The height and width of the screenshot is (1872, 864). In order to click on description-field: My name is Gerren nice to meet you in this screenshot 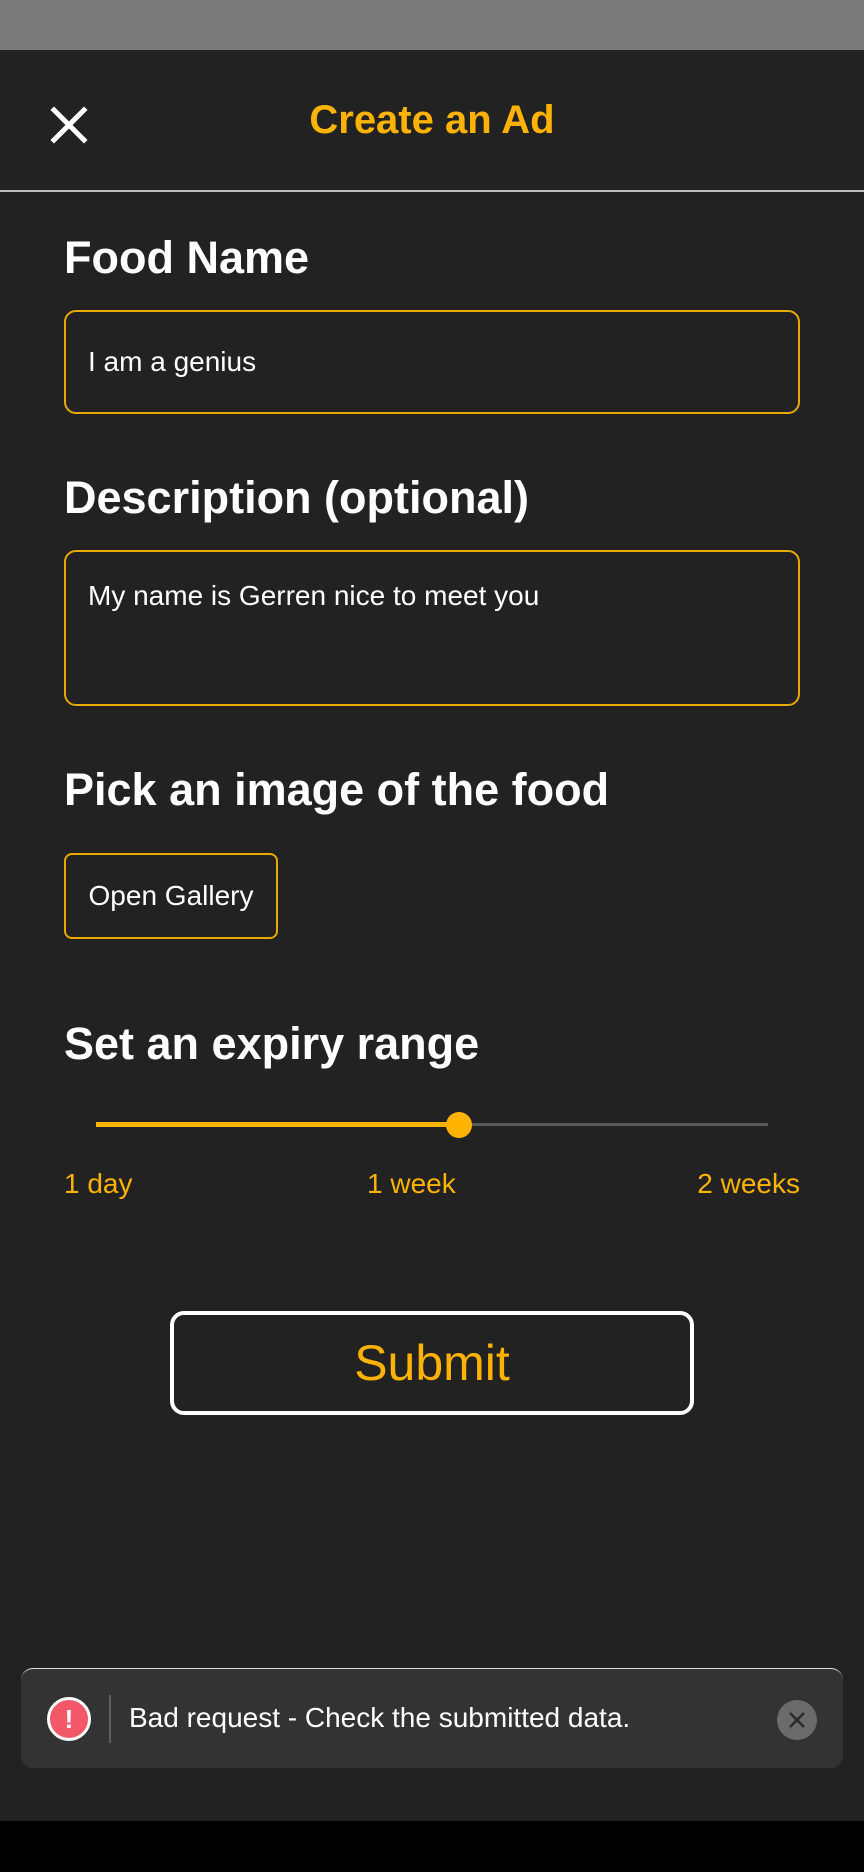, I will do `click(432, 628)`.